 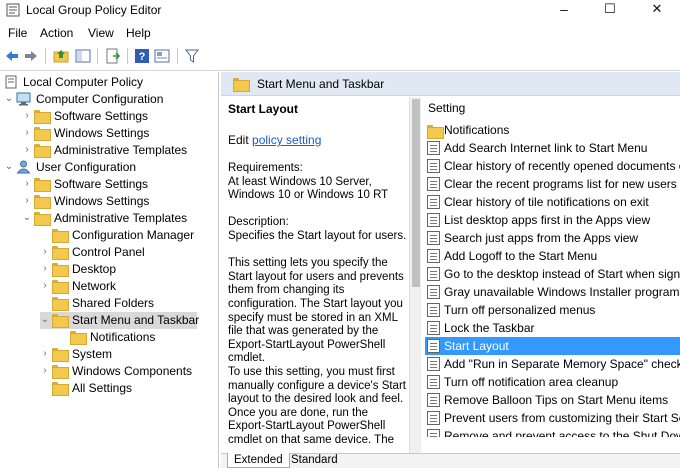 I want to click on properties-icon, so click(x=162, y=56).